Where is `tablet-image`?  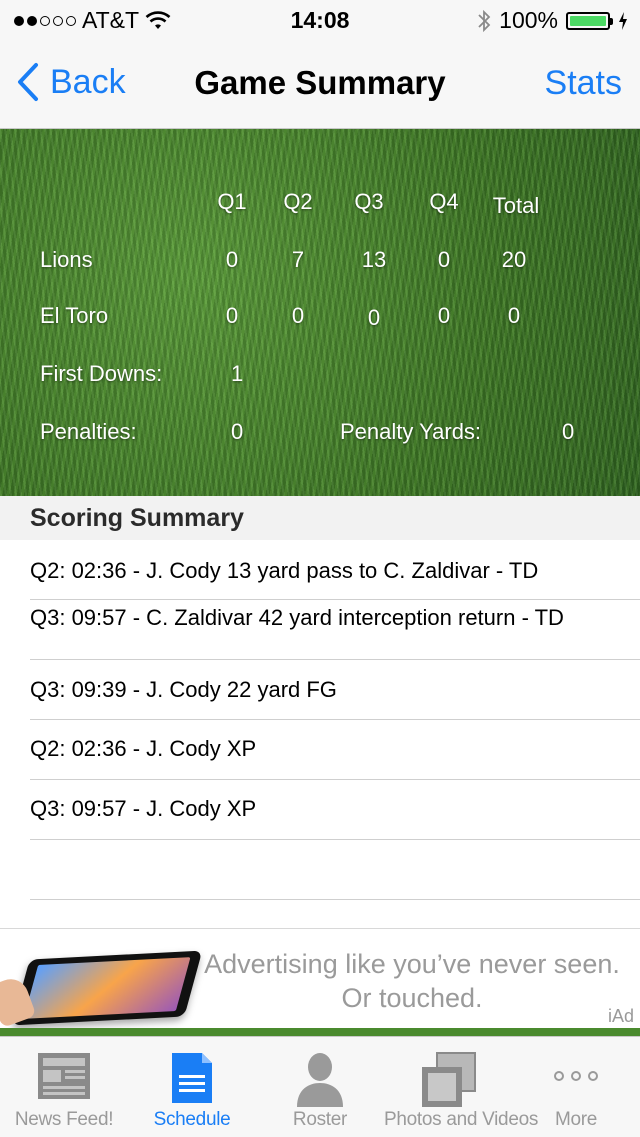 tablet-image is located at coordinates (107, 988).